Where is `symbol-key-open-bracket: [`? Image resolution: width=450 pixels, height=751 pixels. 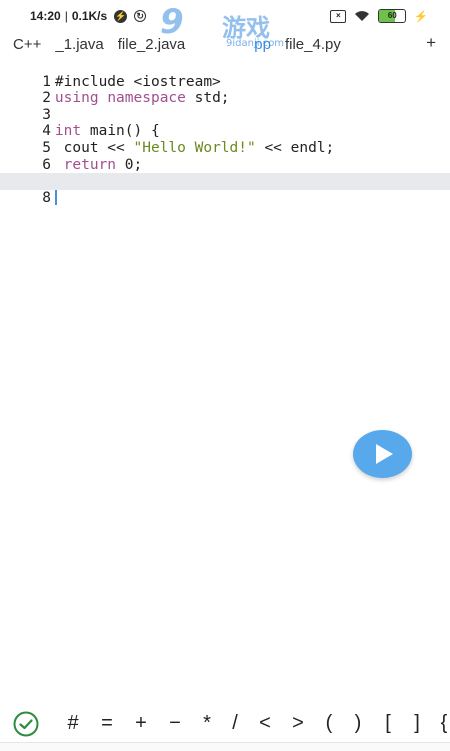 symbol-key-open-bracket: [ is located at coordinates (388, 723).